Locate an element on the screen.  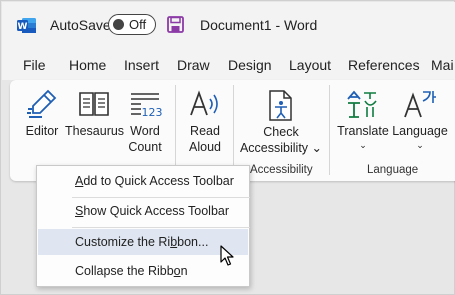
language-button: Language ⌄ is located at coordinates (420, 122).